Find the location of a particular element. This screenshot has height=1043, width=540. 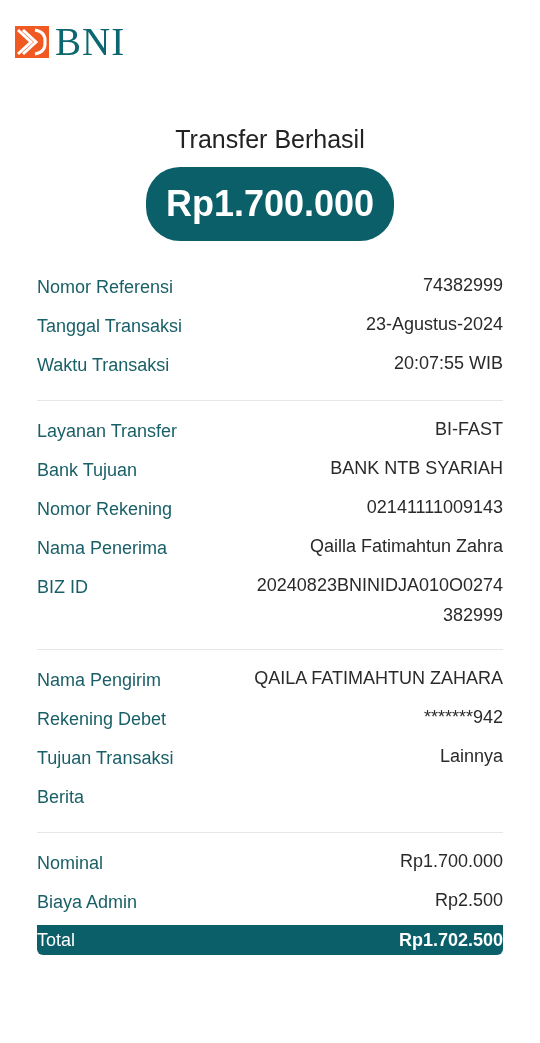

field-value: Rp1.700.000 is located at coordinates (451, 861).